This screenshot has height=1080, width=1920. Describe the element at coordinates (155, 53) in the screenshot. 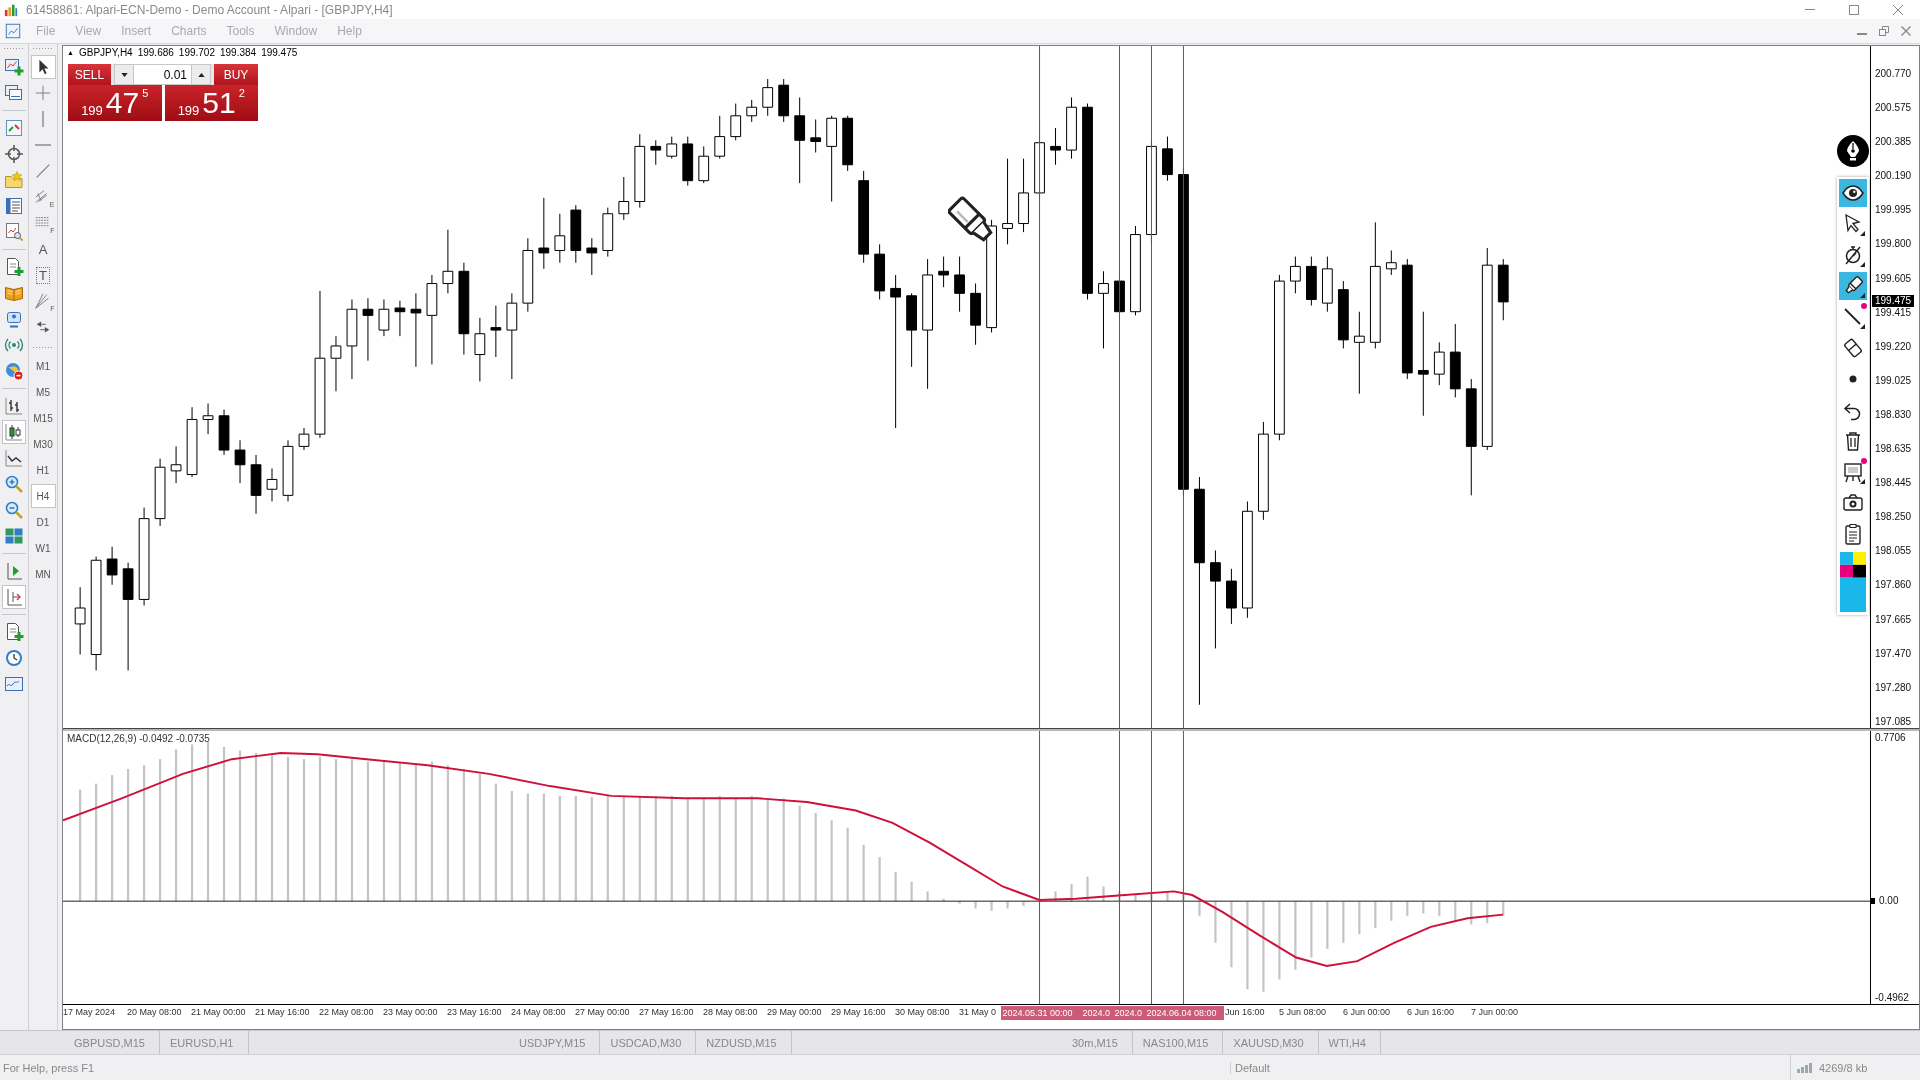

I see `ohlc-value: 199.686` at that location.